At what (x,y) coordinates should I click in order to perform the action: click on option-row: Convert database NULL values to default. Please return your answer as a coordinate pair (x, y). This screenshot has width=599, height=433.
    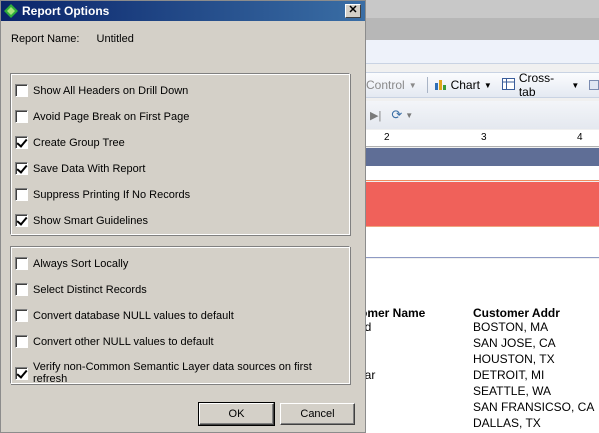
    Looking at the image, I should click on (124, 315).